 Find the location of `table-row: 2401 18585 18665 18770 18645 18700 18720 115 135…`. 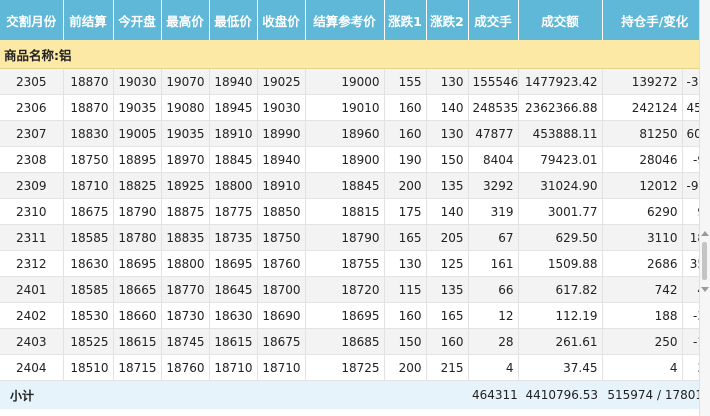

table-row: 2401 18585 18665 18770 18645 18700 18720 115 135… is located at coordinates (354, 289).